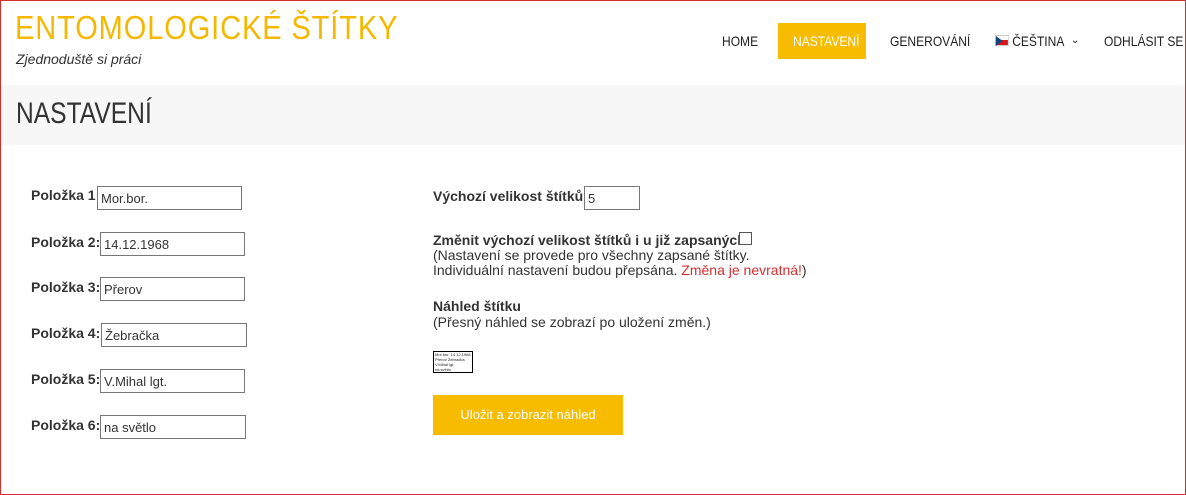 The image size is (1186, 495). I want to click on item-4-input, so click(174, 335).